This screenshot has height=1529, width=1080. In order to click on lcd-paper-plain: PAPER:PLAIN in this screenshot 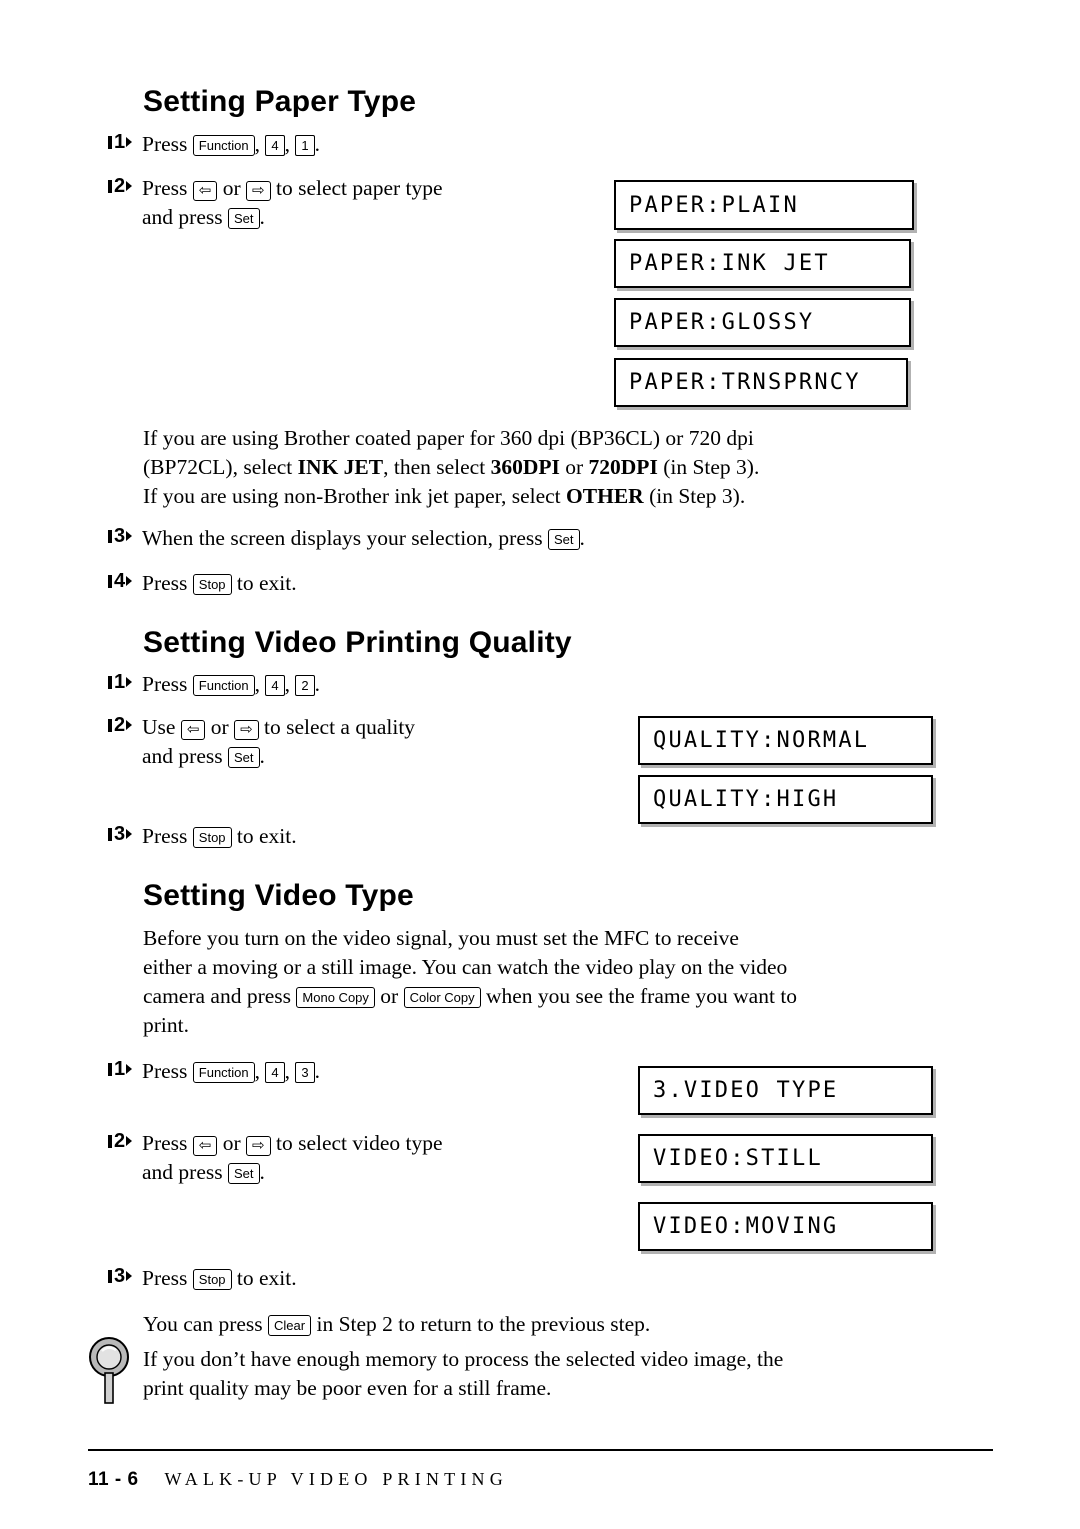, I will do `click(764, 205)`.